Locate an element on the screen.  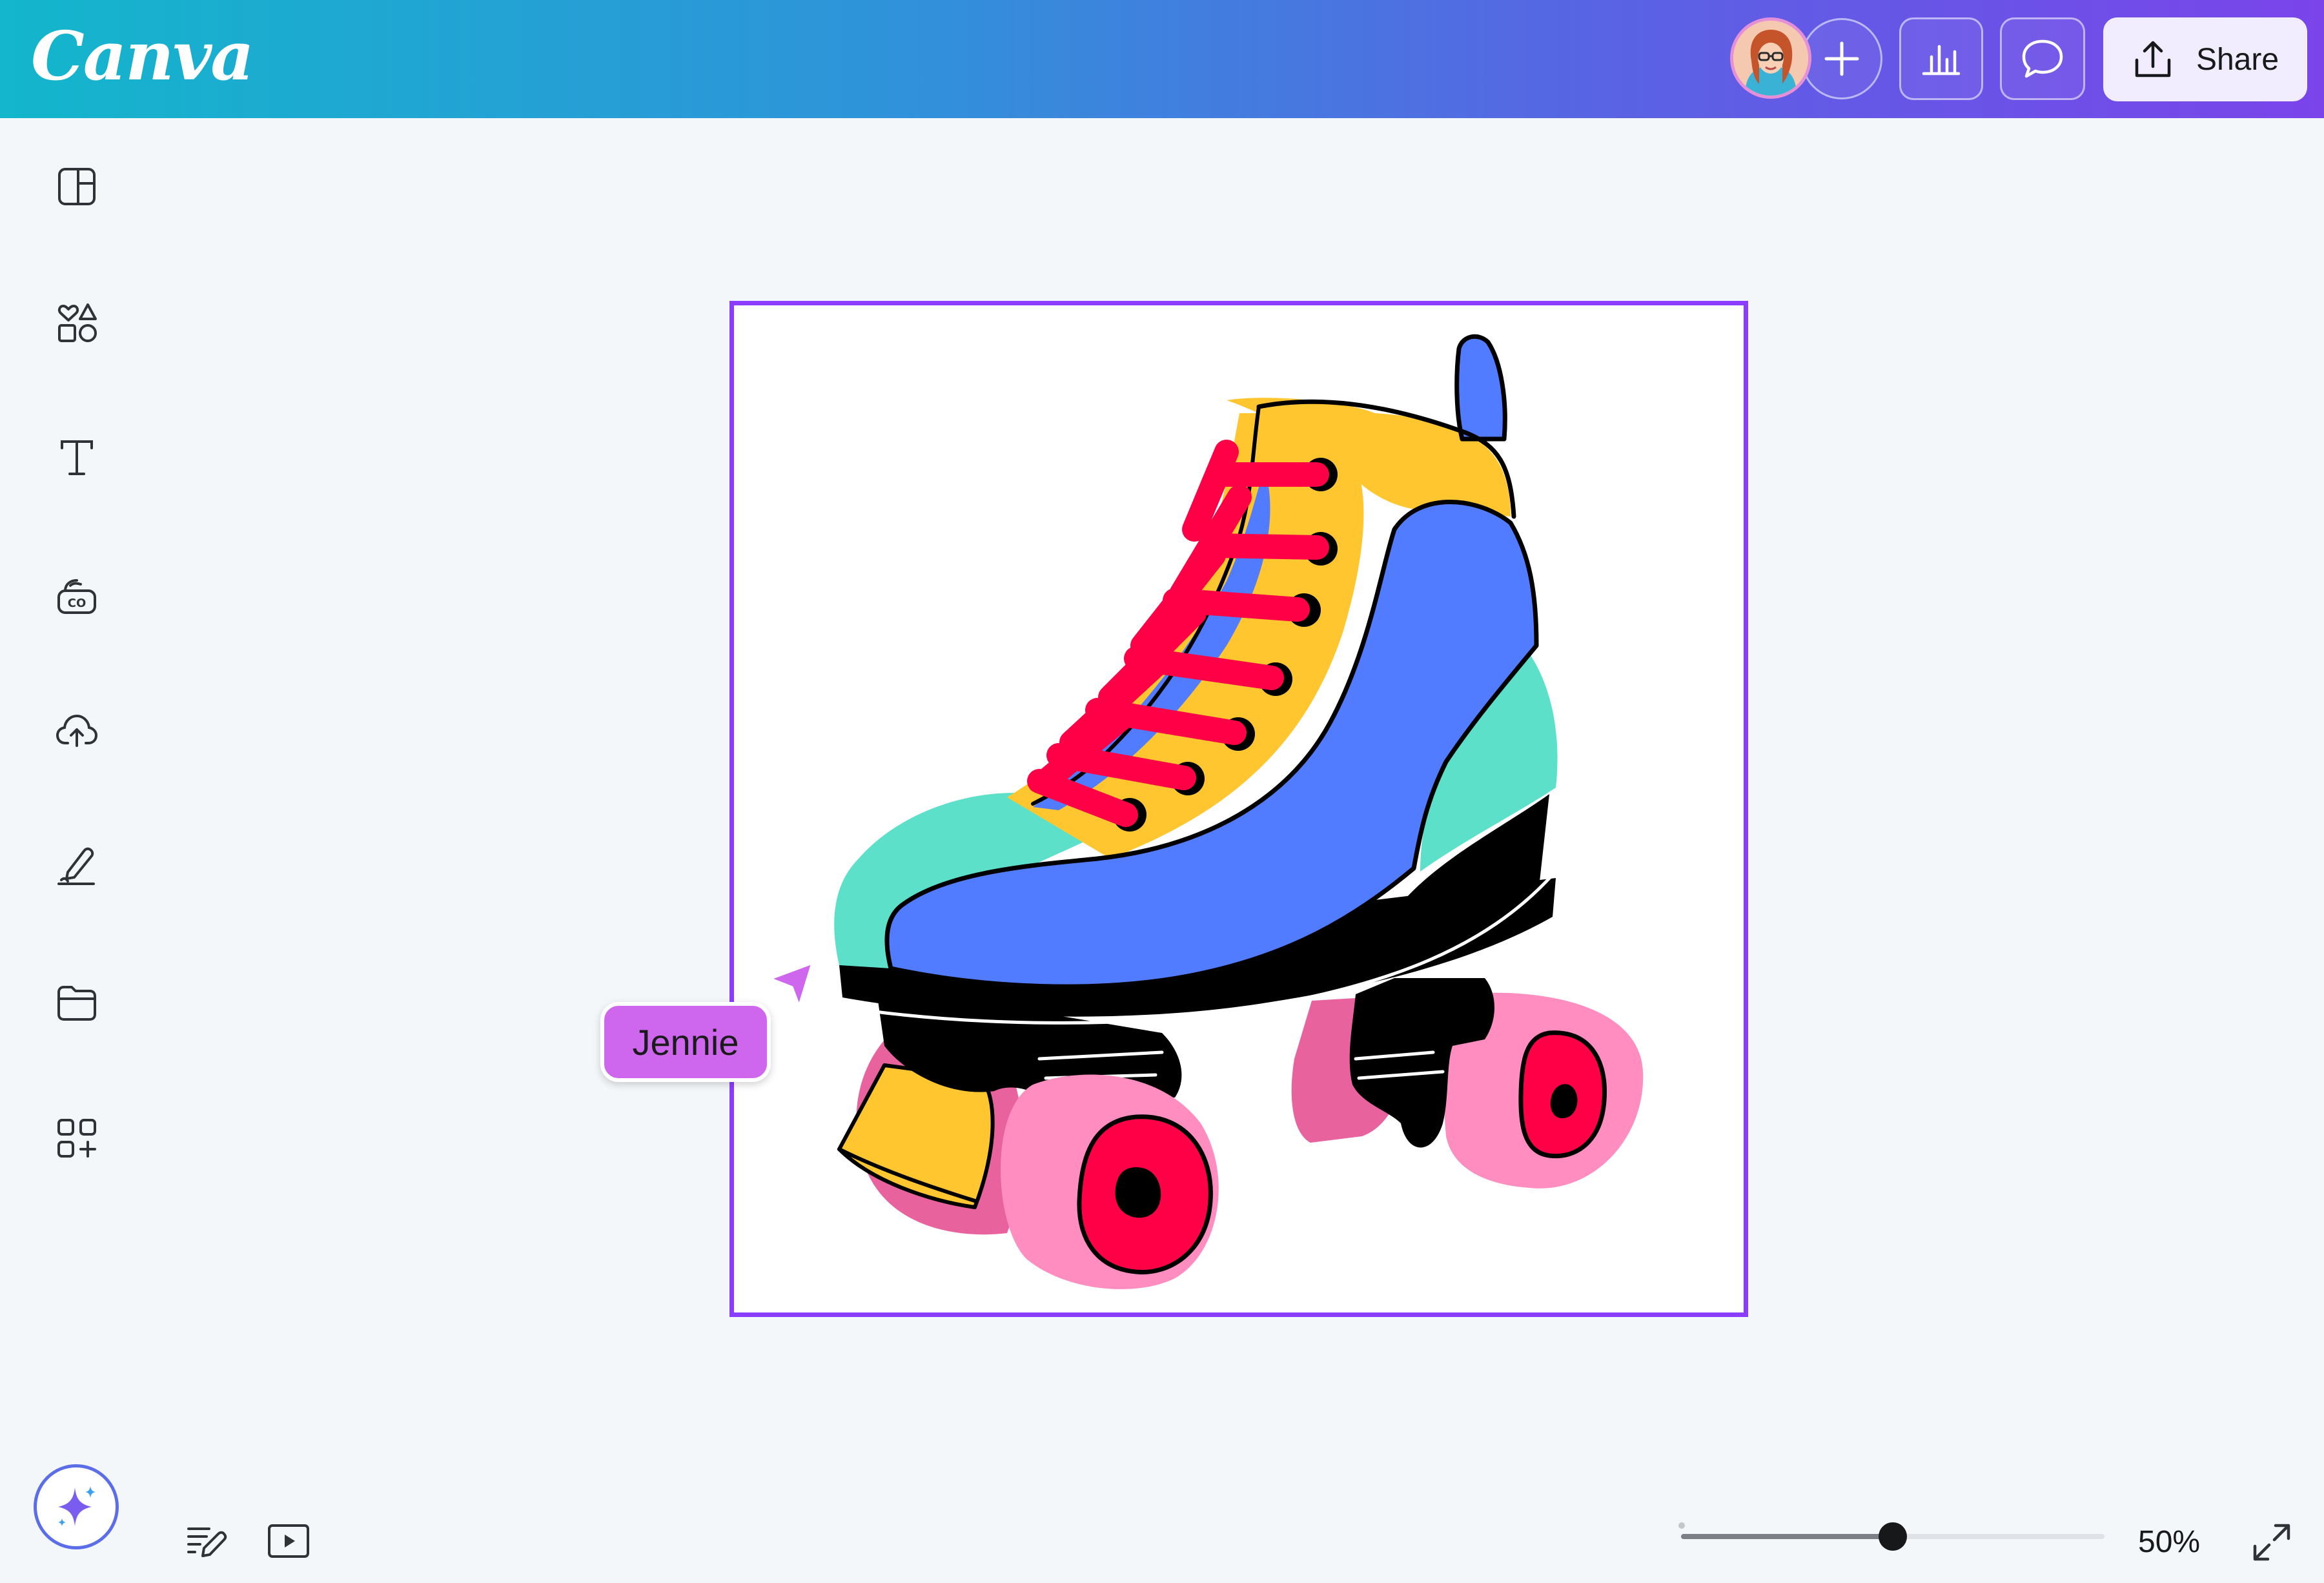
magic-assistant-button is located at coordinates (76, 1506).